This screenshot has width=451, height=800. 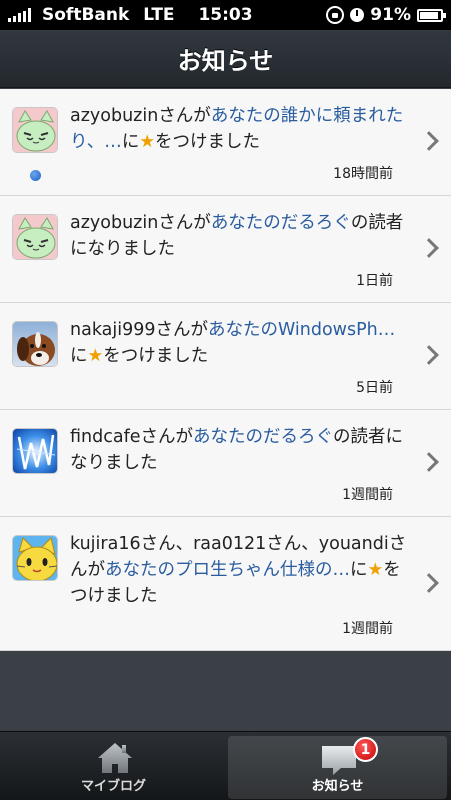 I want to click on notification-time: 18時間前, so click(x=363, y=174).